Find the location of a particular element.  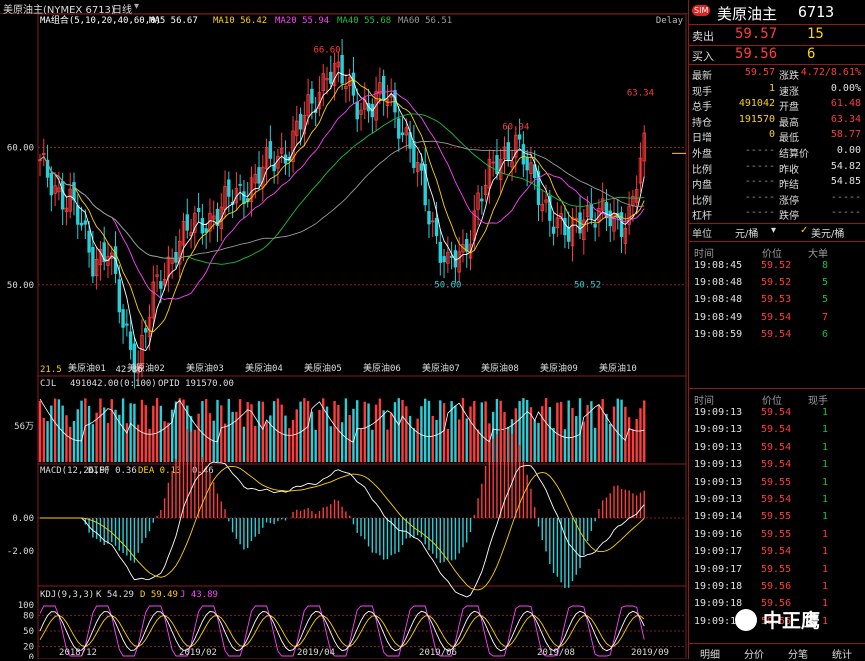

field-label: 杠杆 is located at coordinates (702, 217).